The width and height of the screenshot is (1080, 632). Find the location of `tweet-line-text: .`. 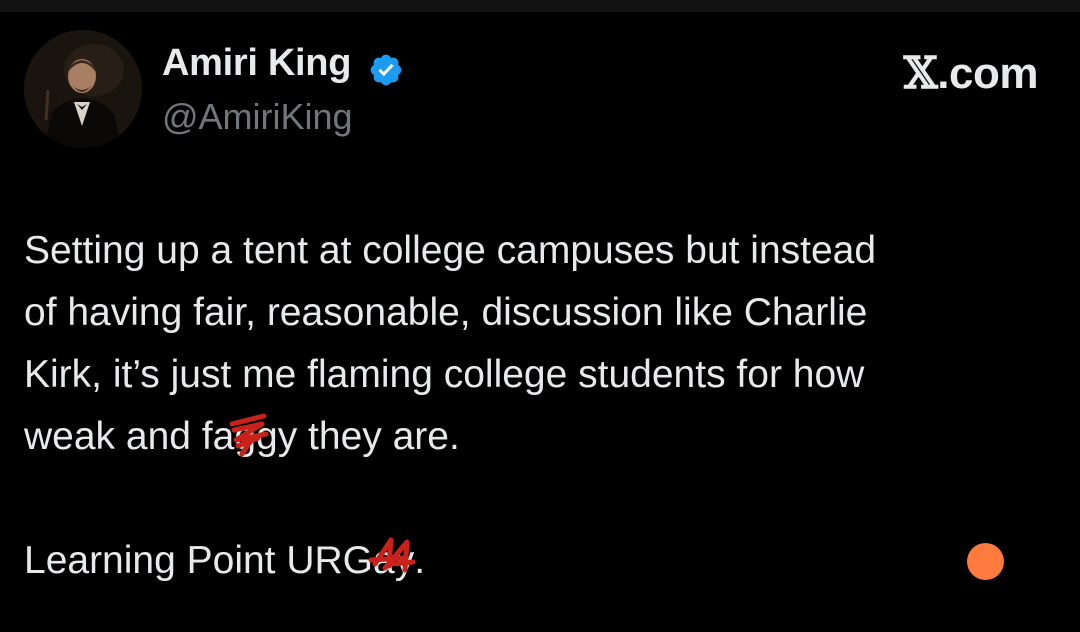

tweet-line-text: . is located at coordinates (420, 560).